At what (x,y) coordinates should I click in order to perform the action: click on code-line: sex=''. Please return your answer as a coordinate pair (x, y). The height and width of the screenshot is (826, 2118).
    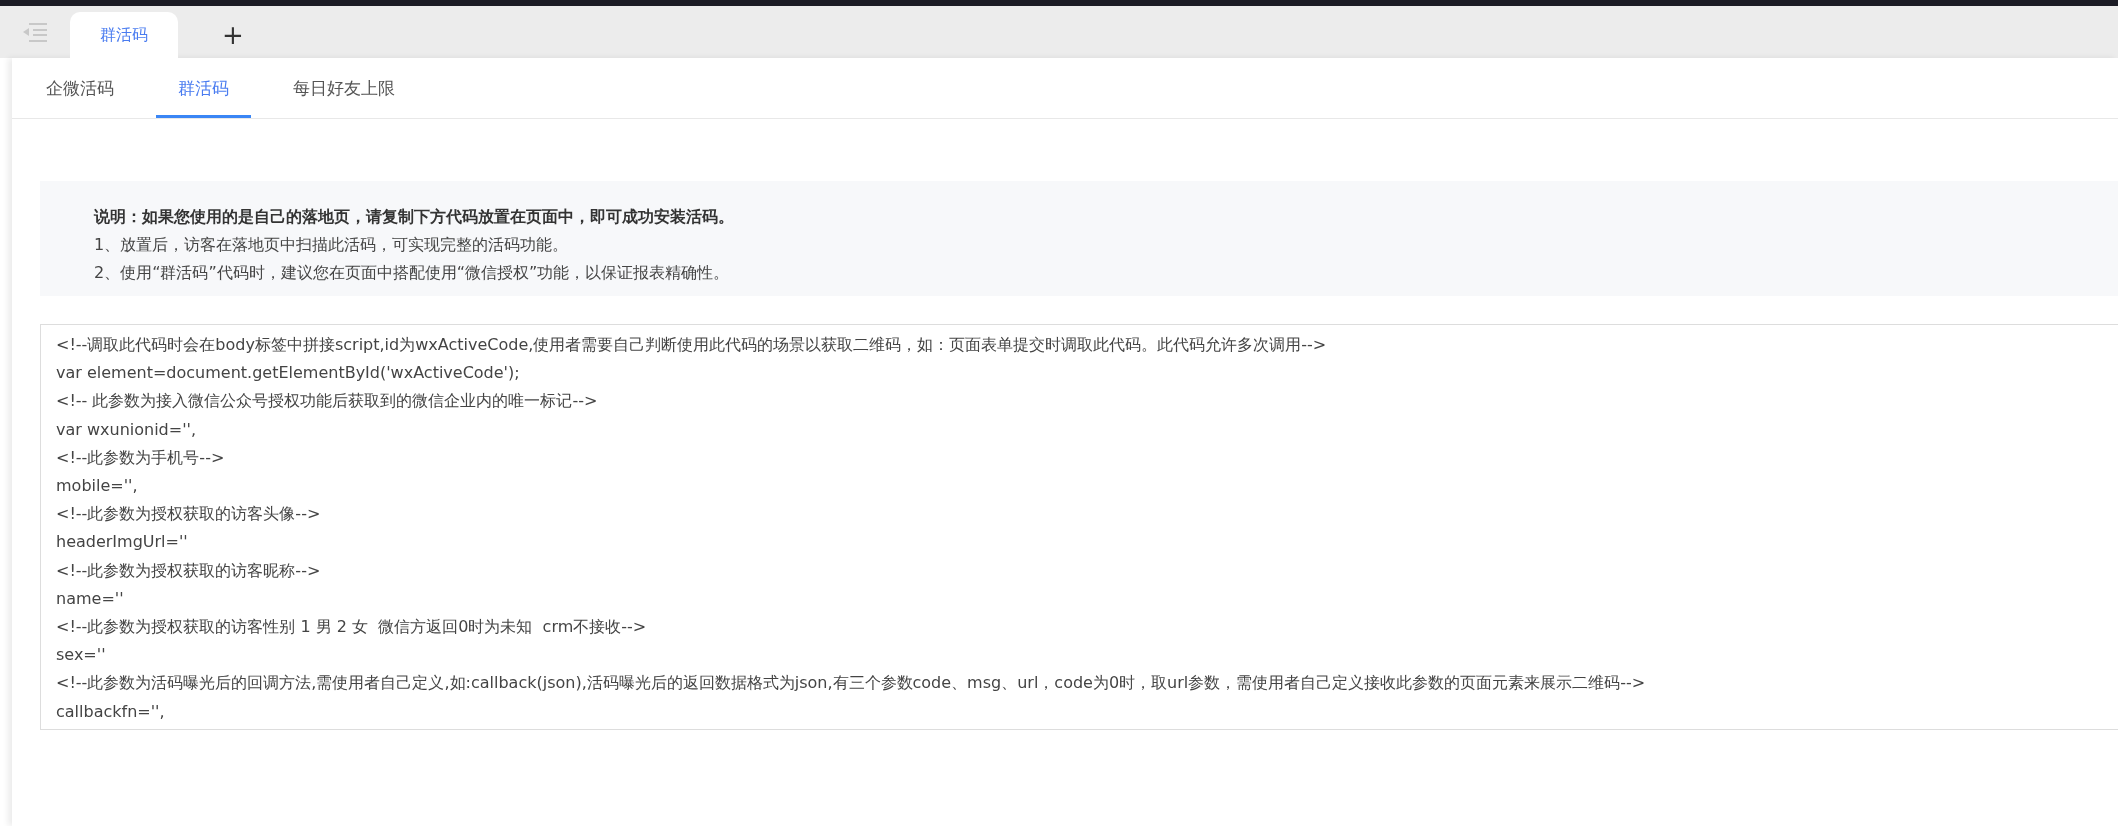
    Looking at the image, I should click on (81, 655).